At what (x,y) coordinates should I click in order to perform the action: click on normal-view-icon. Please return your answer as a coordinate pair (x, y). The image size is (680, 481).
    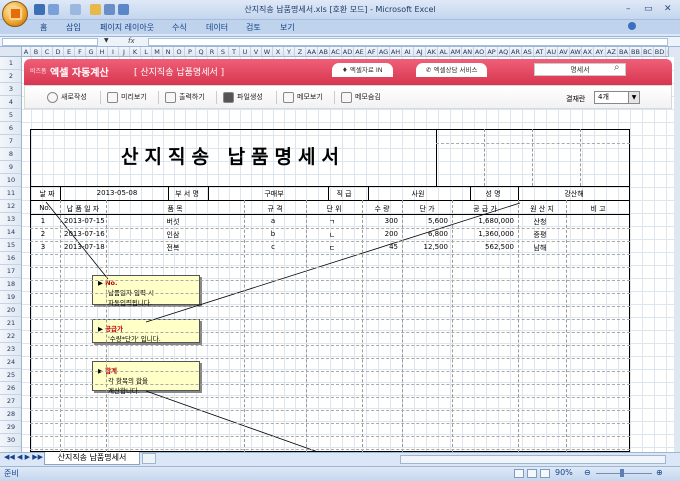
    Looking at the image, I should click on (519, 473).